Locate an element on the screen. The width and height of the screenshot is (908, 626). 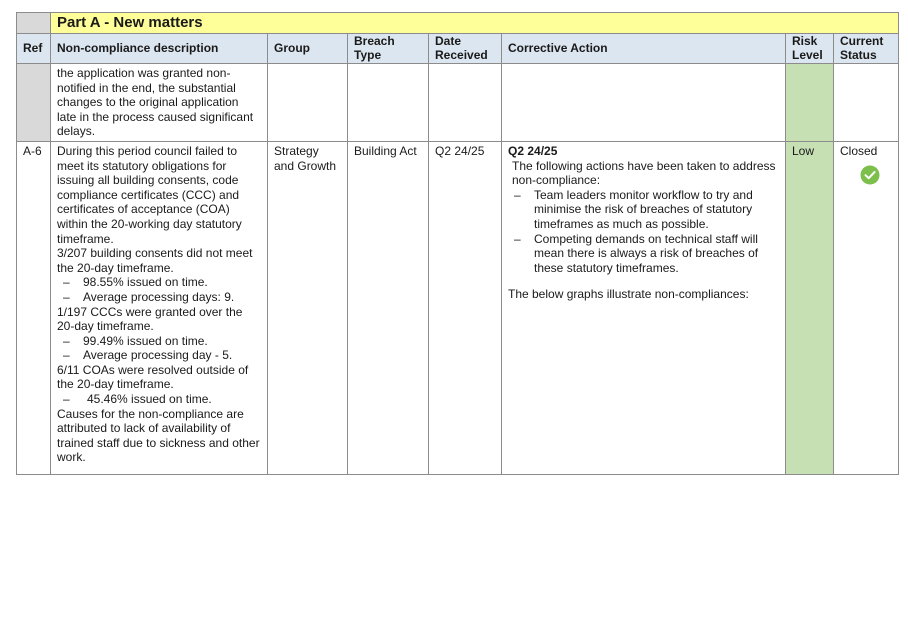
section-title-row: Part A - New matters is located at coordinates (458, 23).